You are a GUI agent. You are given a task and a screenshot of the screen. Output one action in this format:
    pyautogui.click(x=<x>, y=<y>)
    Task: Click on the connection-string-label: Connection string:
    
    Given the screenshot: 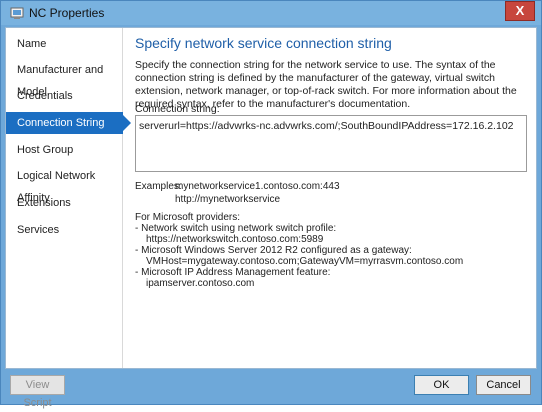 What is the action you would take?
    pyautogui.click(x=177, y=109)
    